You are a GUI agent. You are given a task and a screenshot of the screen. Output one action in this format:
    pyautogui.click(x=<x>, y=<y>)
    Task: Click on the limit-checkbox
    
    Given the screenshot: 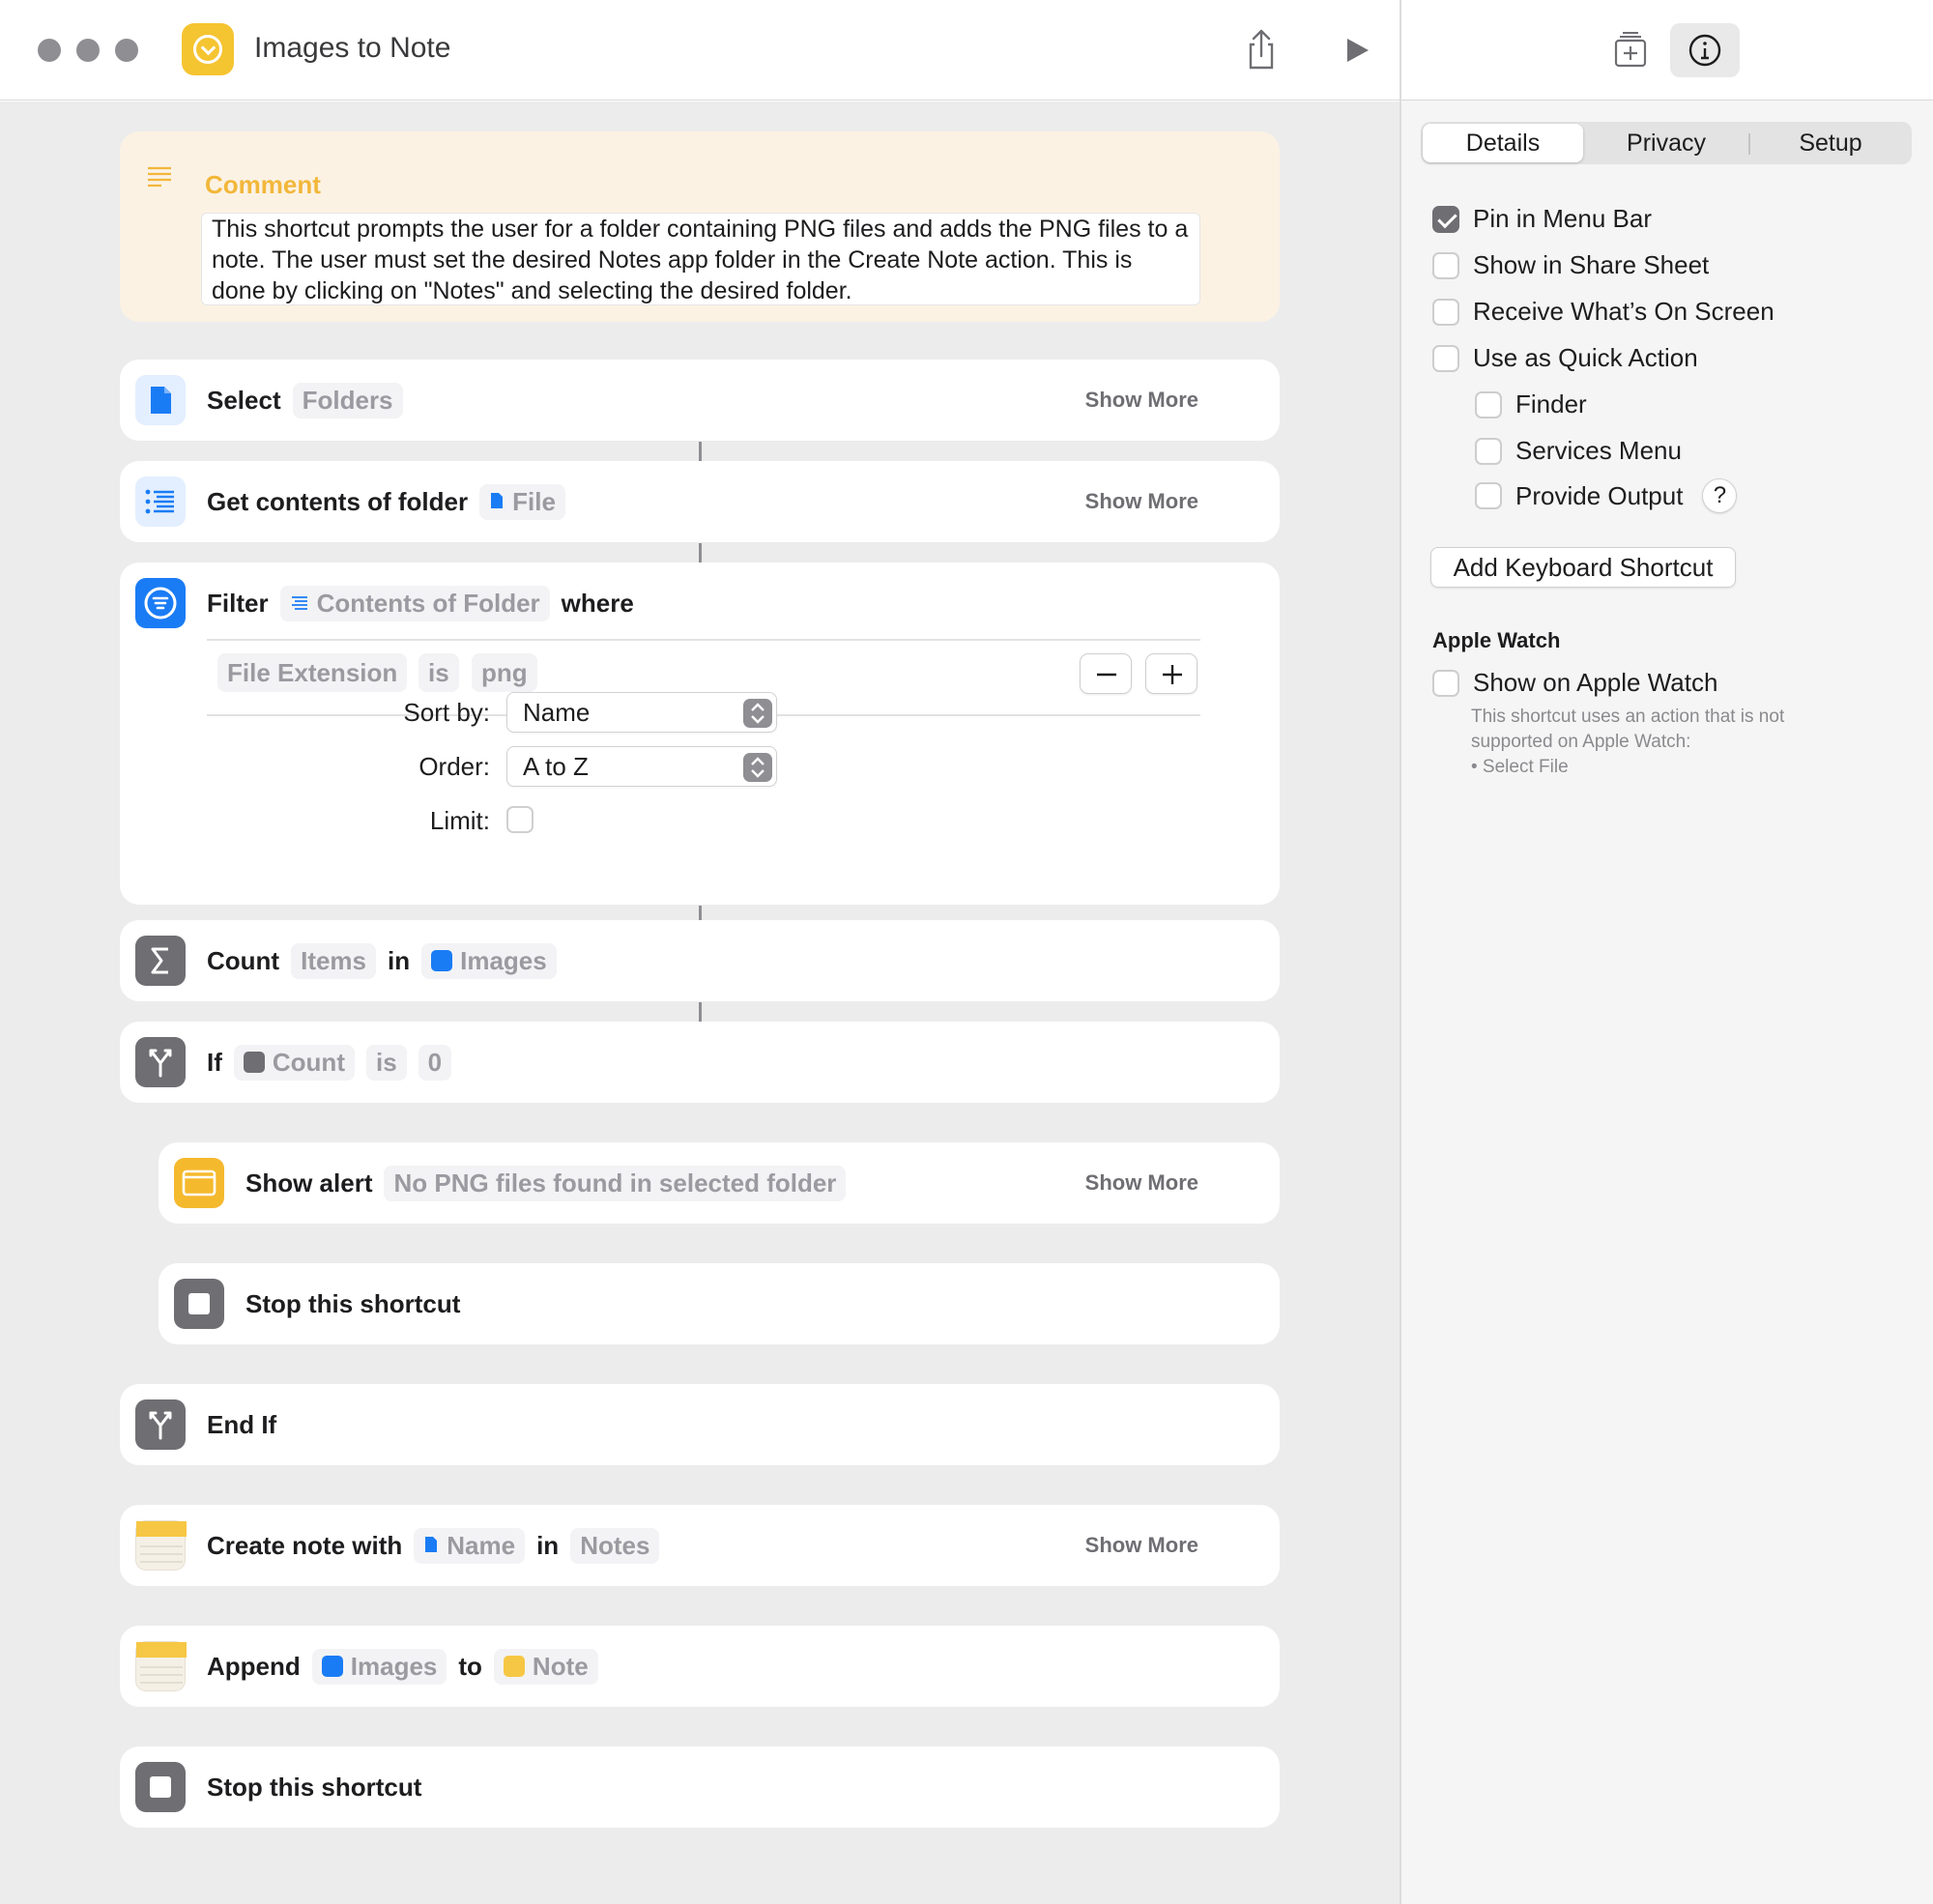 What is the action you would take?
    pyautogui.click(x=520, y=820)
    